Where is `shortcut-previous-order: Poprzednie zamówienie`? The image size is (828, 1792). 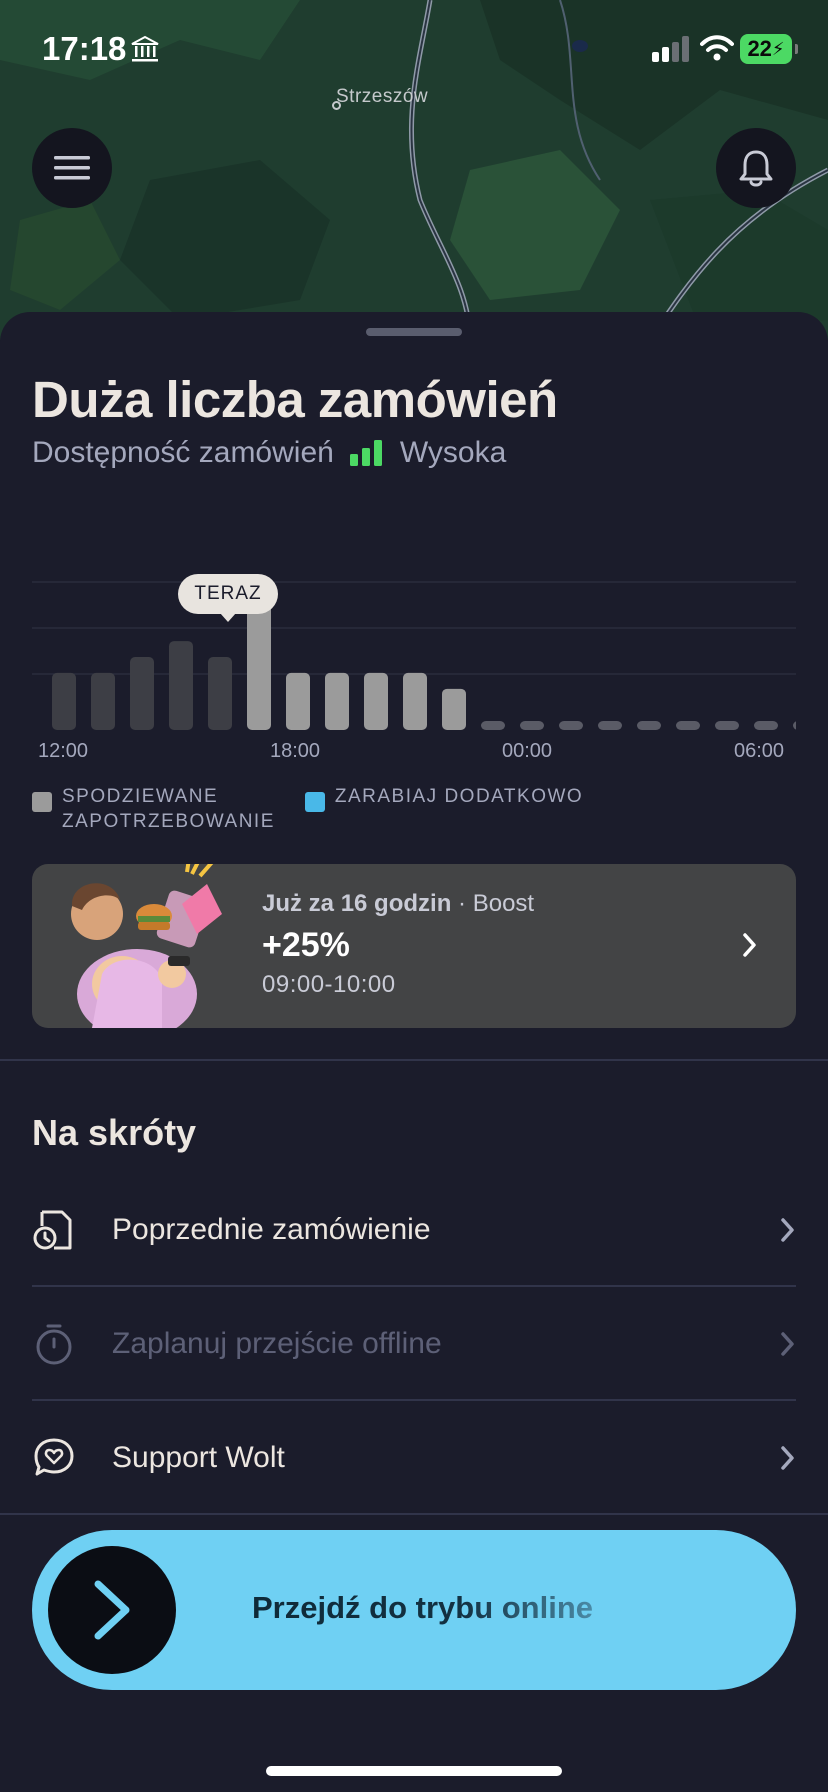 shortcut-previous-order: Poprzednie zamówienie is located at coordinates (414, 1230).